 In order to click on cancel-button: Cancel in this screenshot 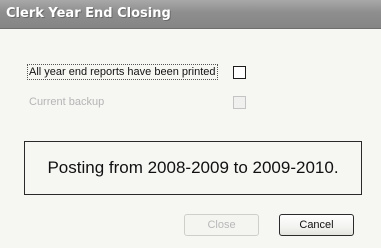, I will do `click(316, 225)`.